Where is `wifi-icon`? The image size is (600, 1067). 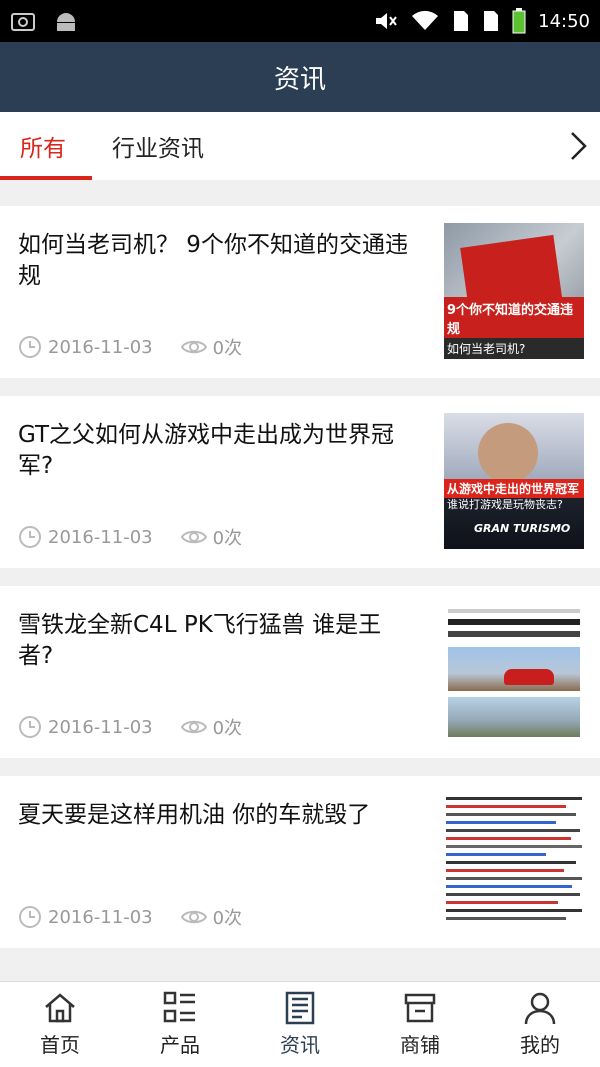
wifi-icon is located at coordinates (425, 20).